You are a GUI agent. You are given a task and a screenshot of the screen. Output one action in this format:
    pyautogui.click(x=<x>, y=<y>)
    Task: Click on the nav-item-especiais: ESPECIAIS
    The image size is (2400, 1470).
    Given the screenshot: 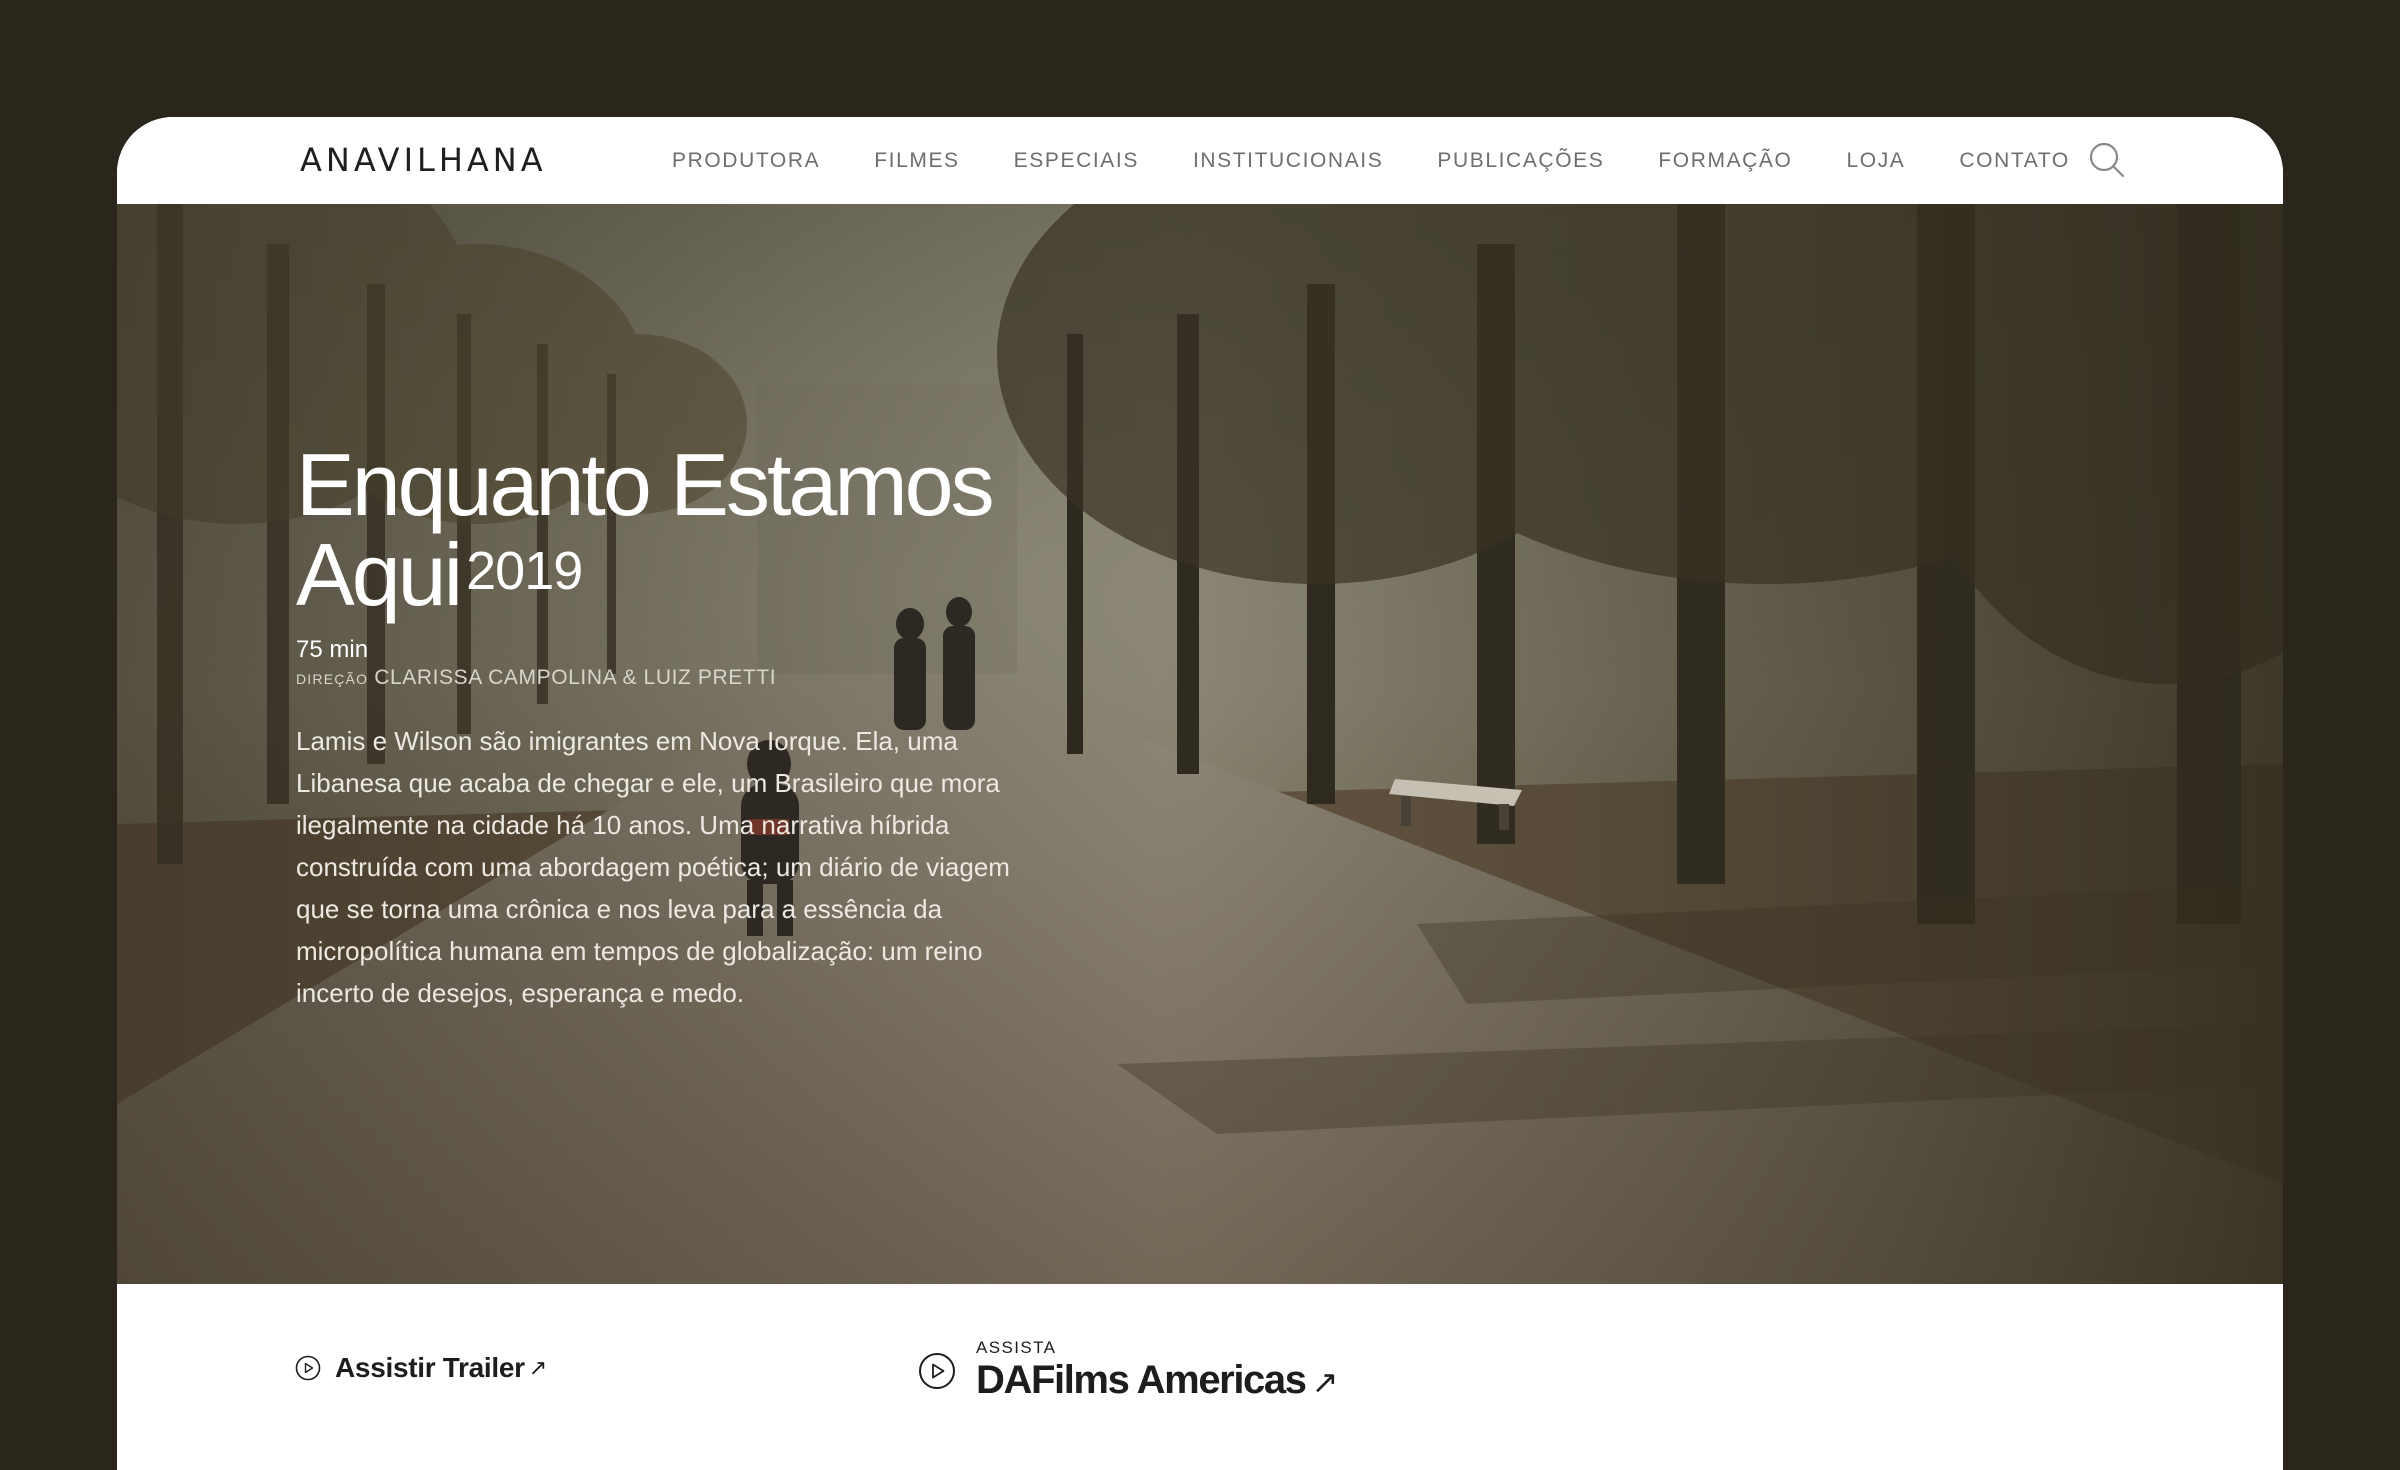 What is the action you would take?
    pyautogui.click(x=1076, y=161)
    